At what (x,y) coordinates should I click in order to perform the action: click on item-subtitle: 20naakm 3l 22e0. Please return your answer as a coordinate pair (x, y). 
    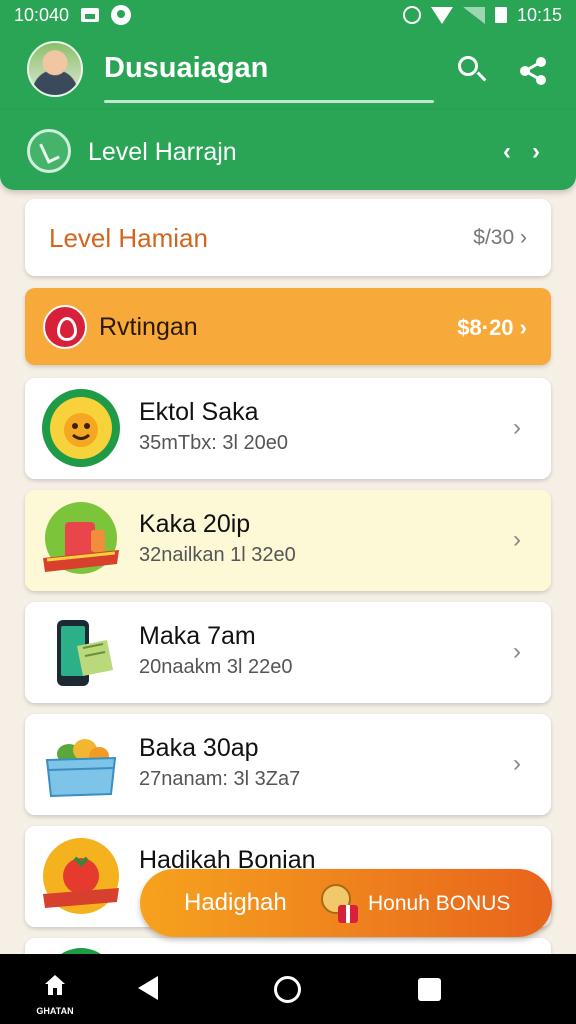
    Looking at the image, I should click on (216, 667).